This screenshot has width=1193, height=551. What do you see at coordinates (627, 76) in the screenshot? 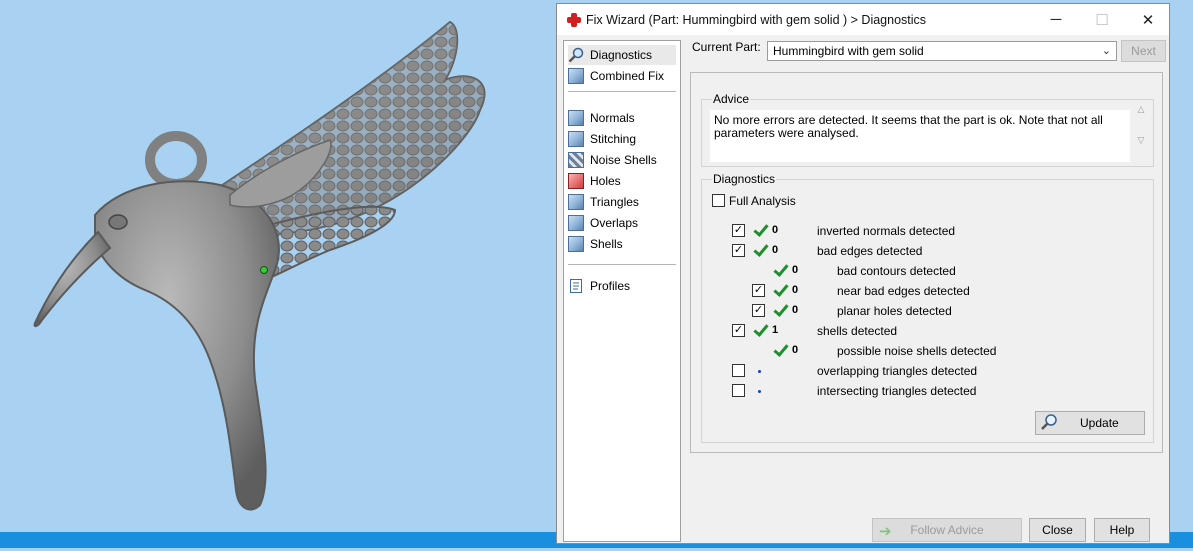
I see `nav-label: Combined Fix` at bounding box center [627, 76].